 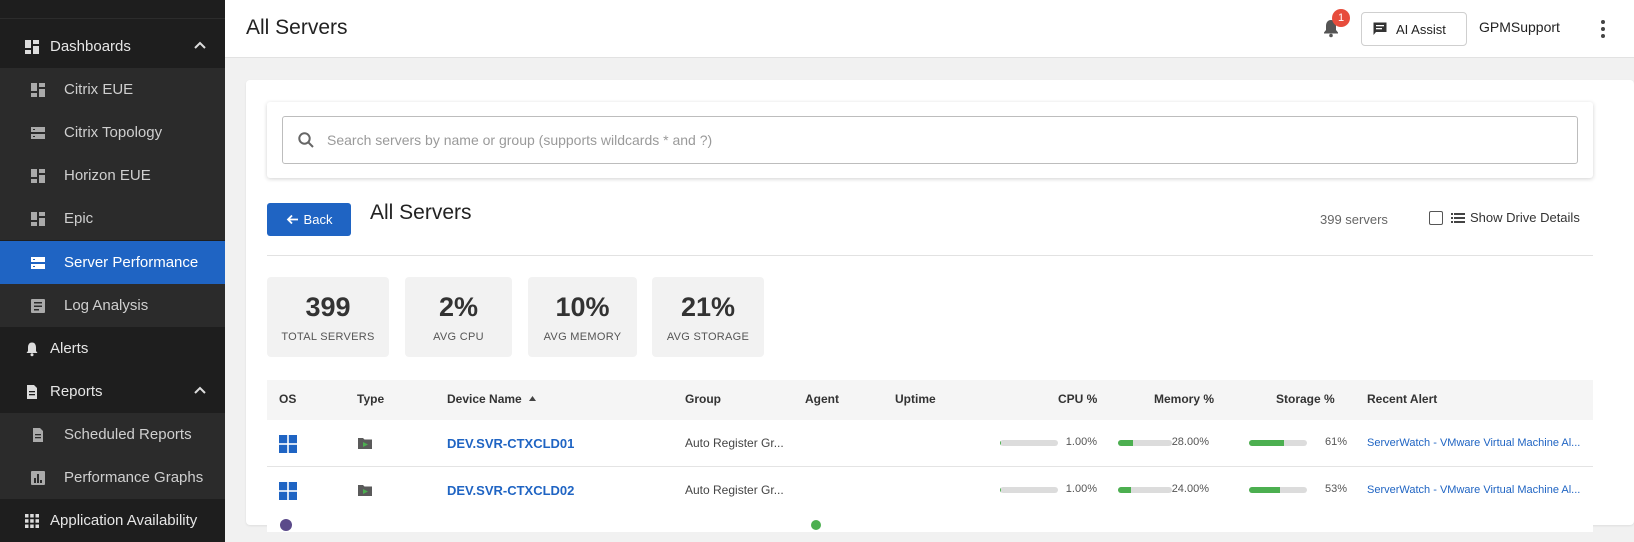 I want to click on sort-arrow-up-icon, so click(x=533, y=398).